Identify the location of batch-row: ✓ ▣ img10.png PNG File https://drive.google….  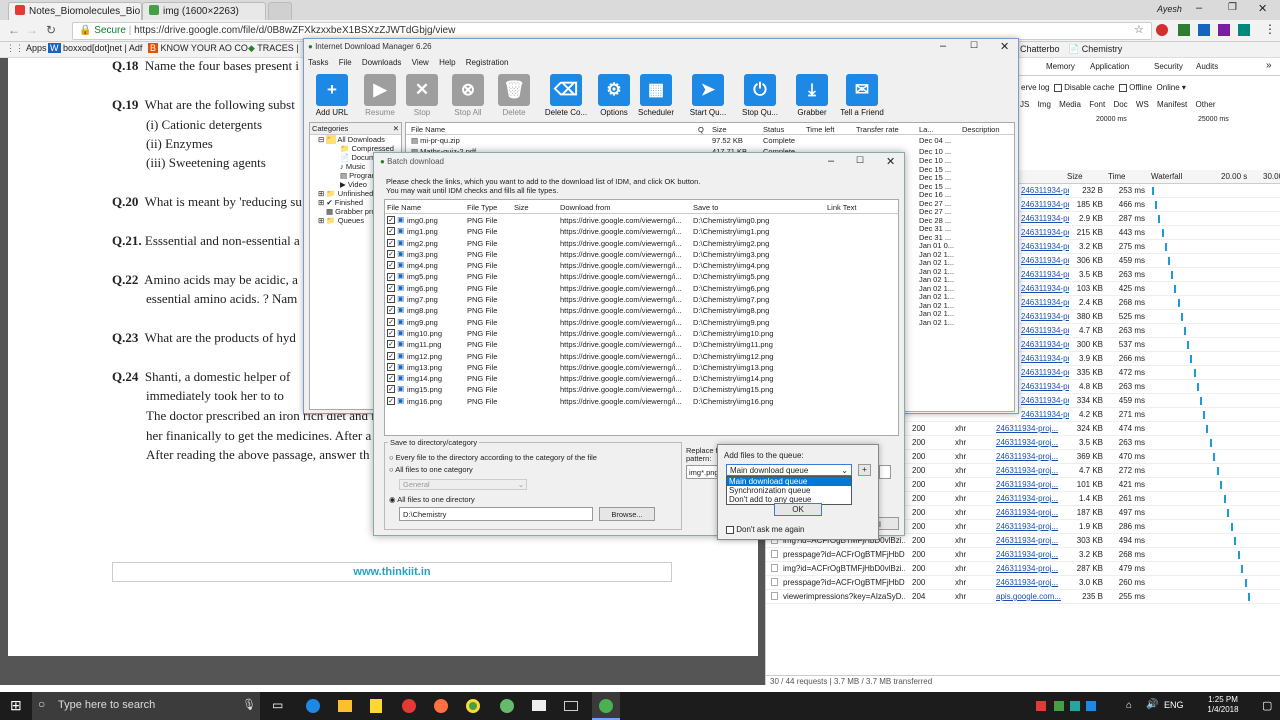
(641, 332).